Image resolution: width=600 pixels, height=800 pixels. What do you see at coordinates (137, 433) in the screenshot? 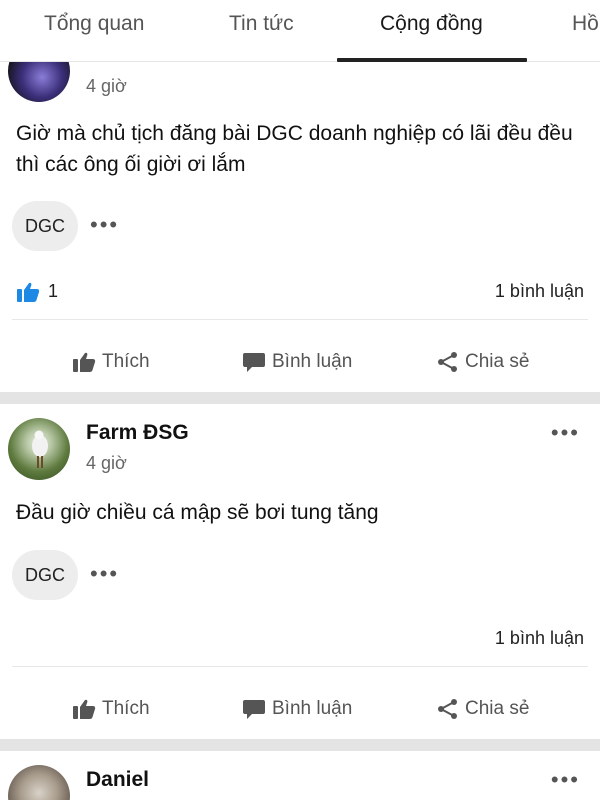
I see `author-name: Farm ĐSG` at bounding box center [137, 433].